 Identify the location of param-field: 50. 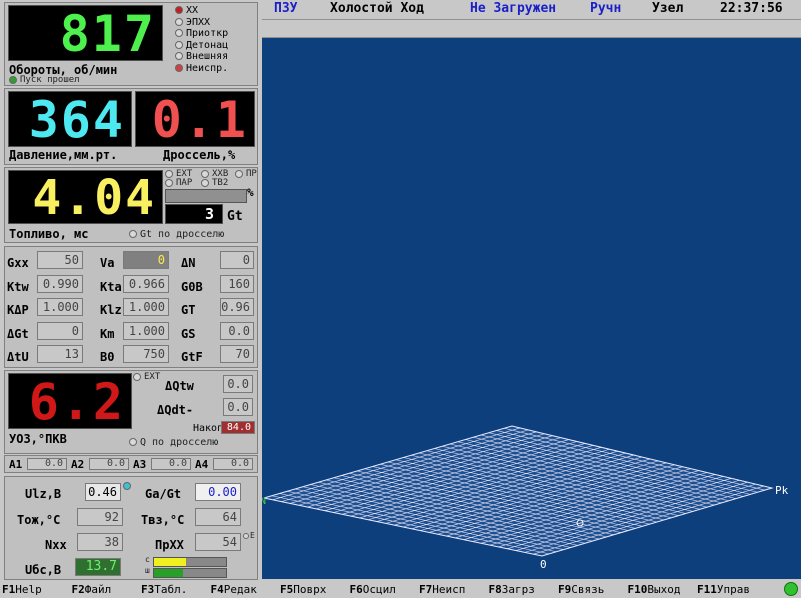
(60, 260).